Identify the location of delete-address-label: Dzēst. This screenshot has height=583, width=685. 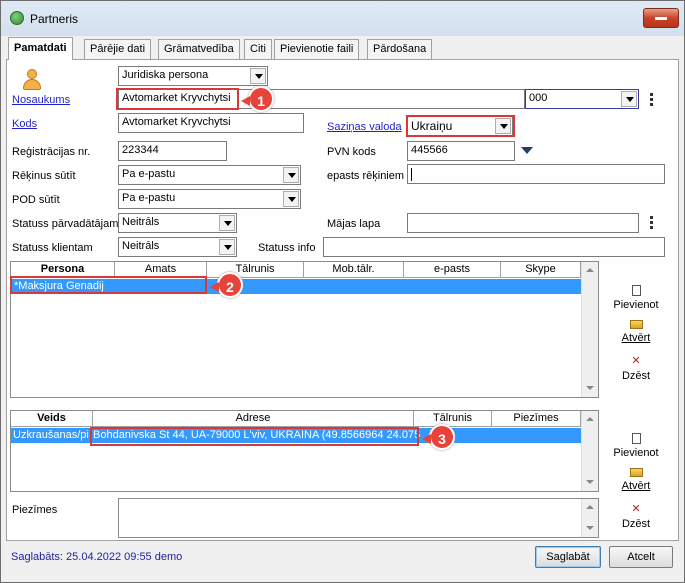
(636, 524).